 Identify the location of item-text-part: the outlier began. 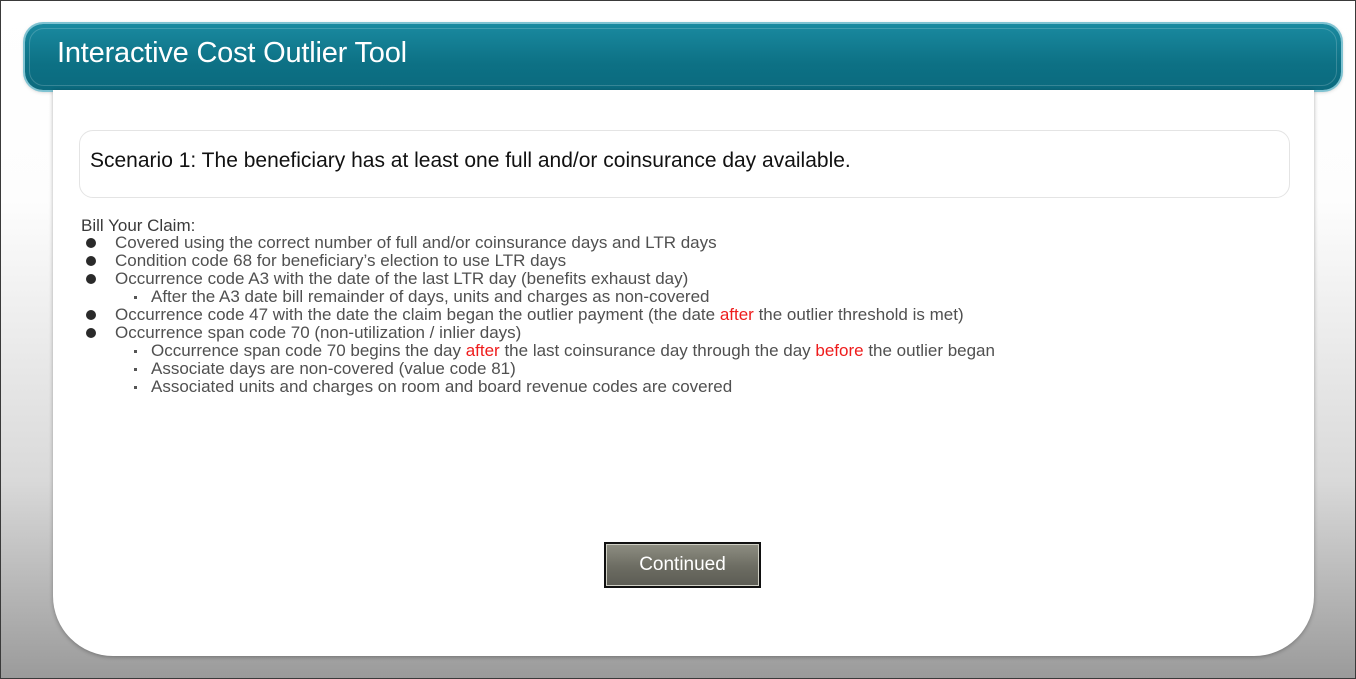
(929, 350).